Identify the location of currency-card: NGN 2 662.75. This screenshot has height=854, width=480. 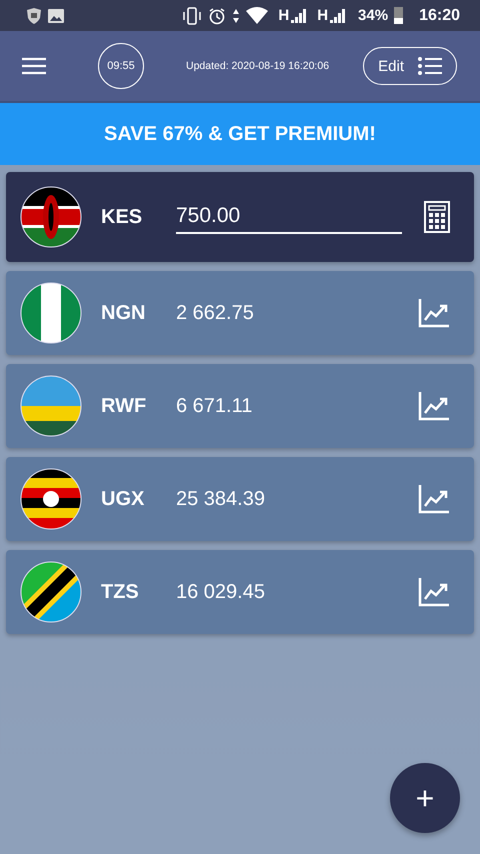
(240, 313).